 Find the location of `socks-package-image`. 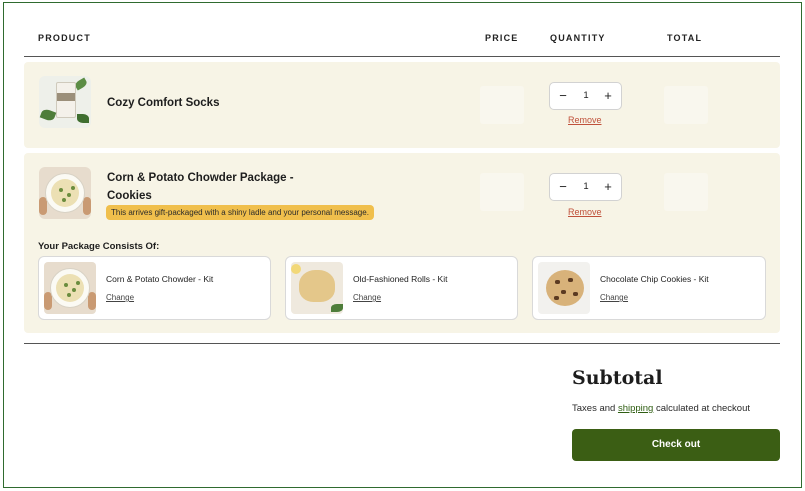

socks-package-image is located at coordinates (65, 102).